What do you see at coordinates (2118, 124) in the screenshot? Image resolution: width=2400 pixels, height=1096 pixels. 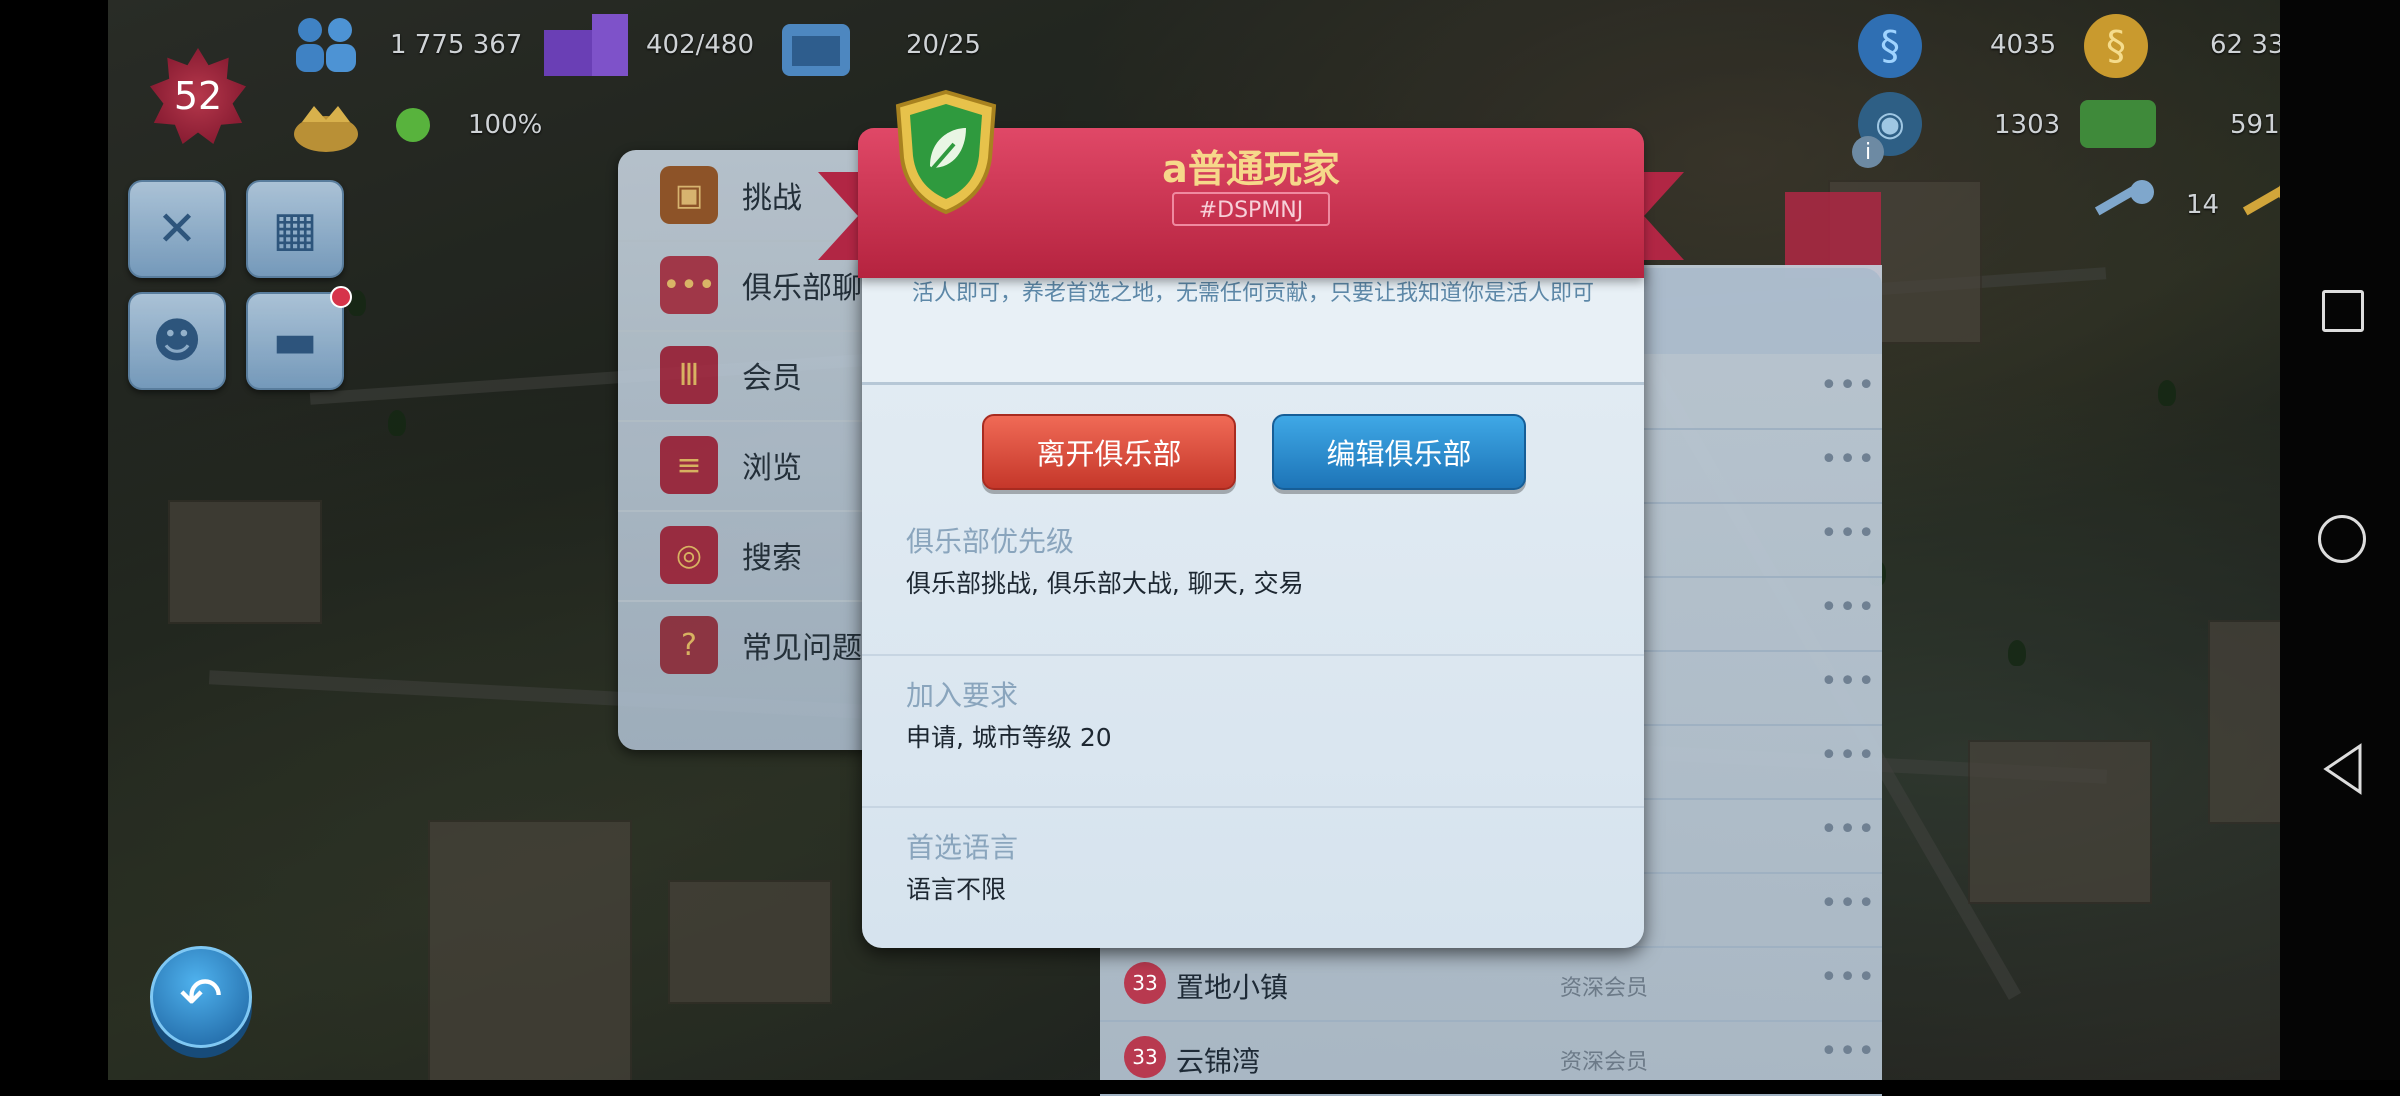 I see `money-icon` at bounding box center [2118, 124].